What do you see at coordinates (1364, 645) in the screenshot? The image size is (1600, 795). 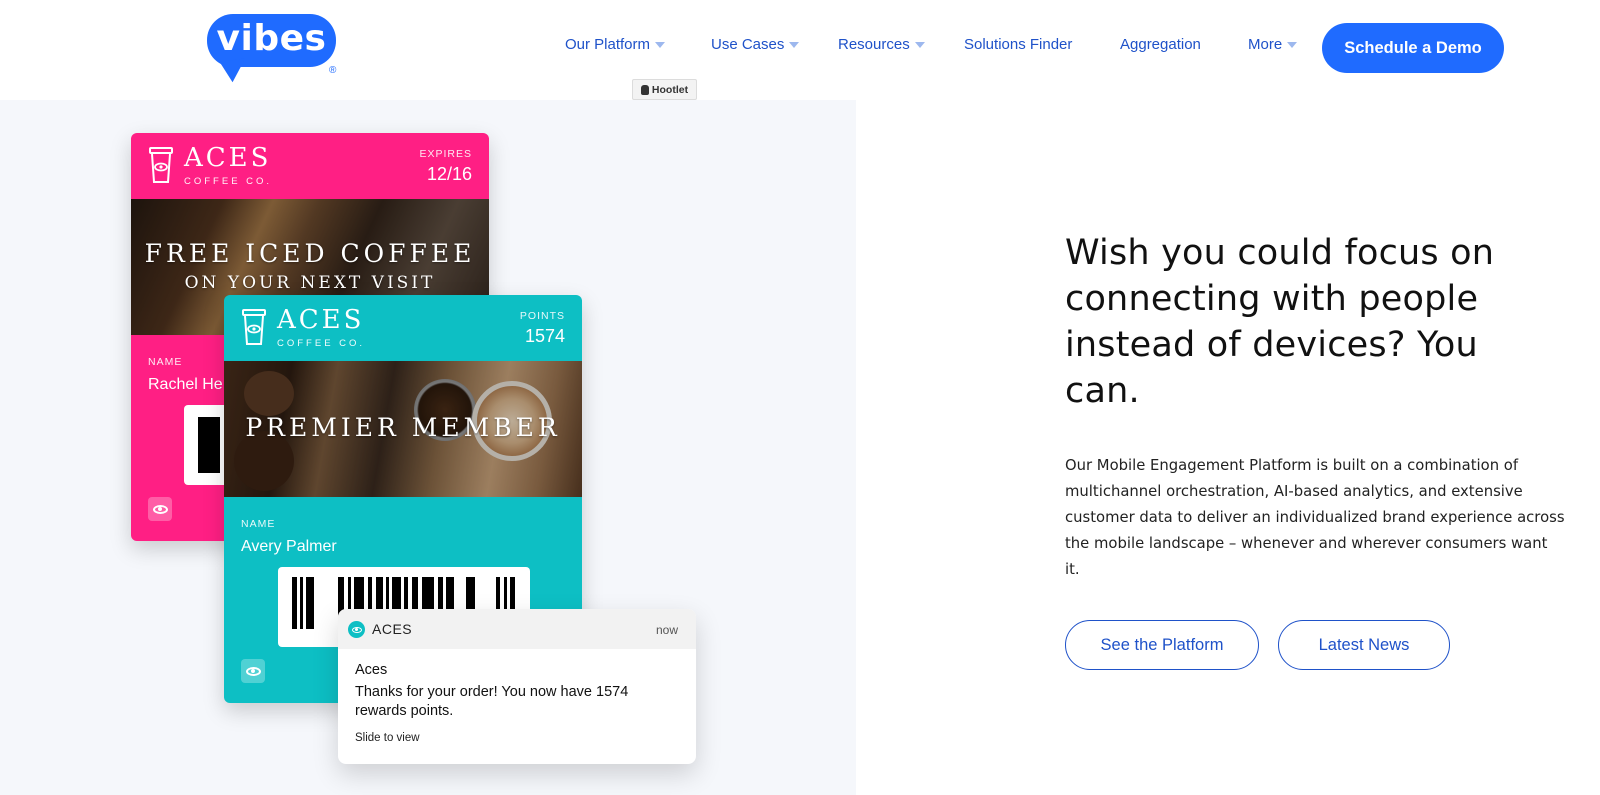 I see `latest-news-button: Latest News` at bounding box center [1364, 645].